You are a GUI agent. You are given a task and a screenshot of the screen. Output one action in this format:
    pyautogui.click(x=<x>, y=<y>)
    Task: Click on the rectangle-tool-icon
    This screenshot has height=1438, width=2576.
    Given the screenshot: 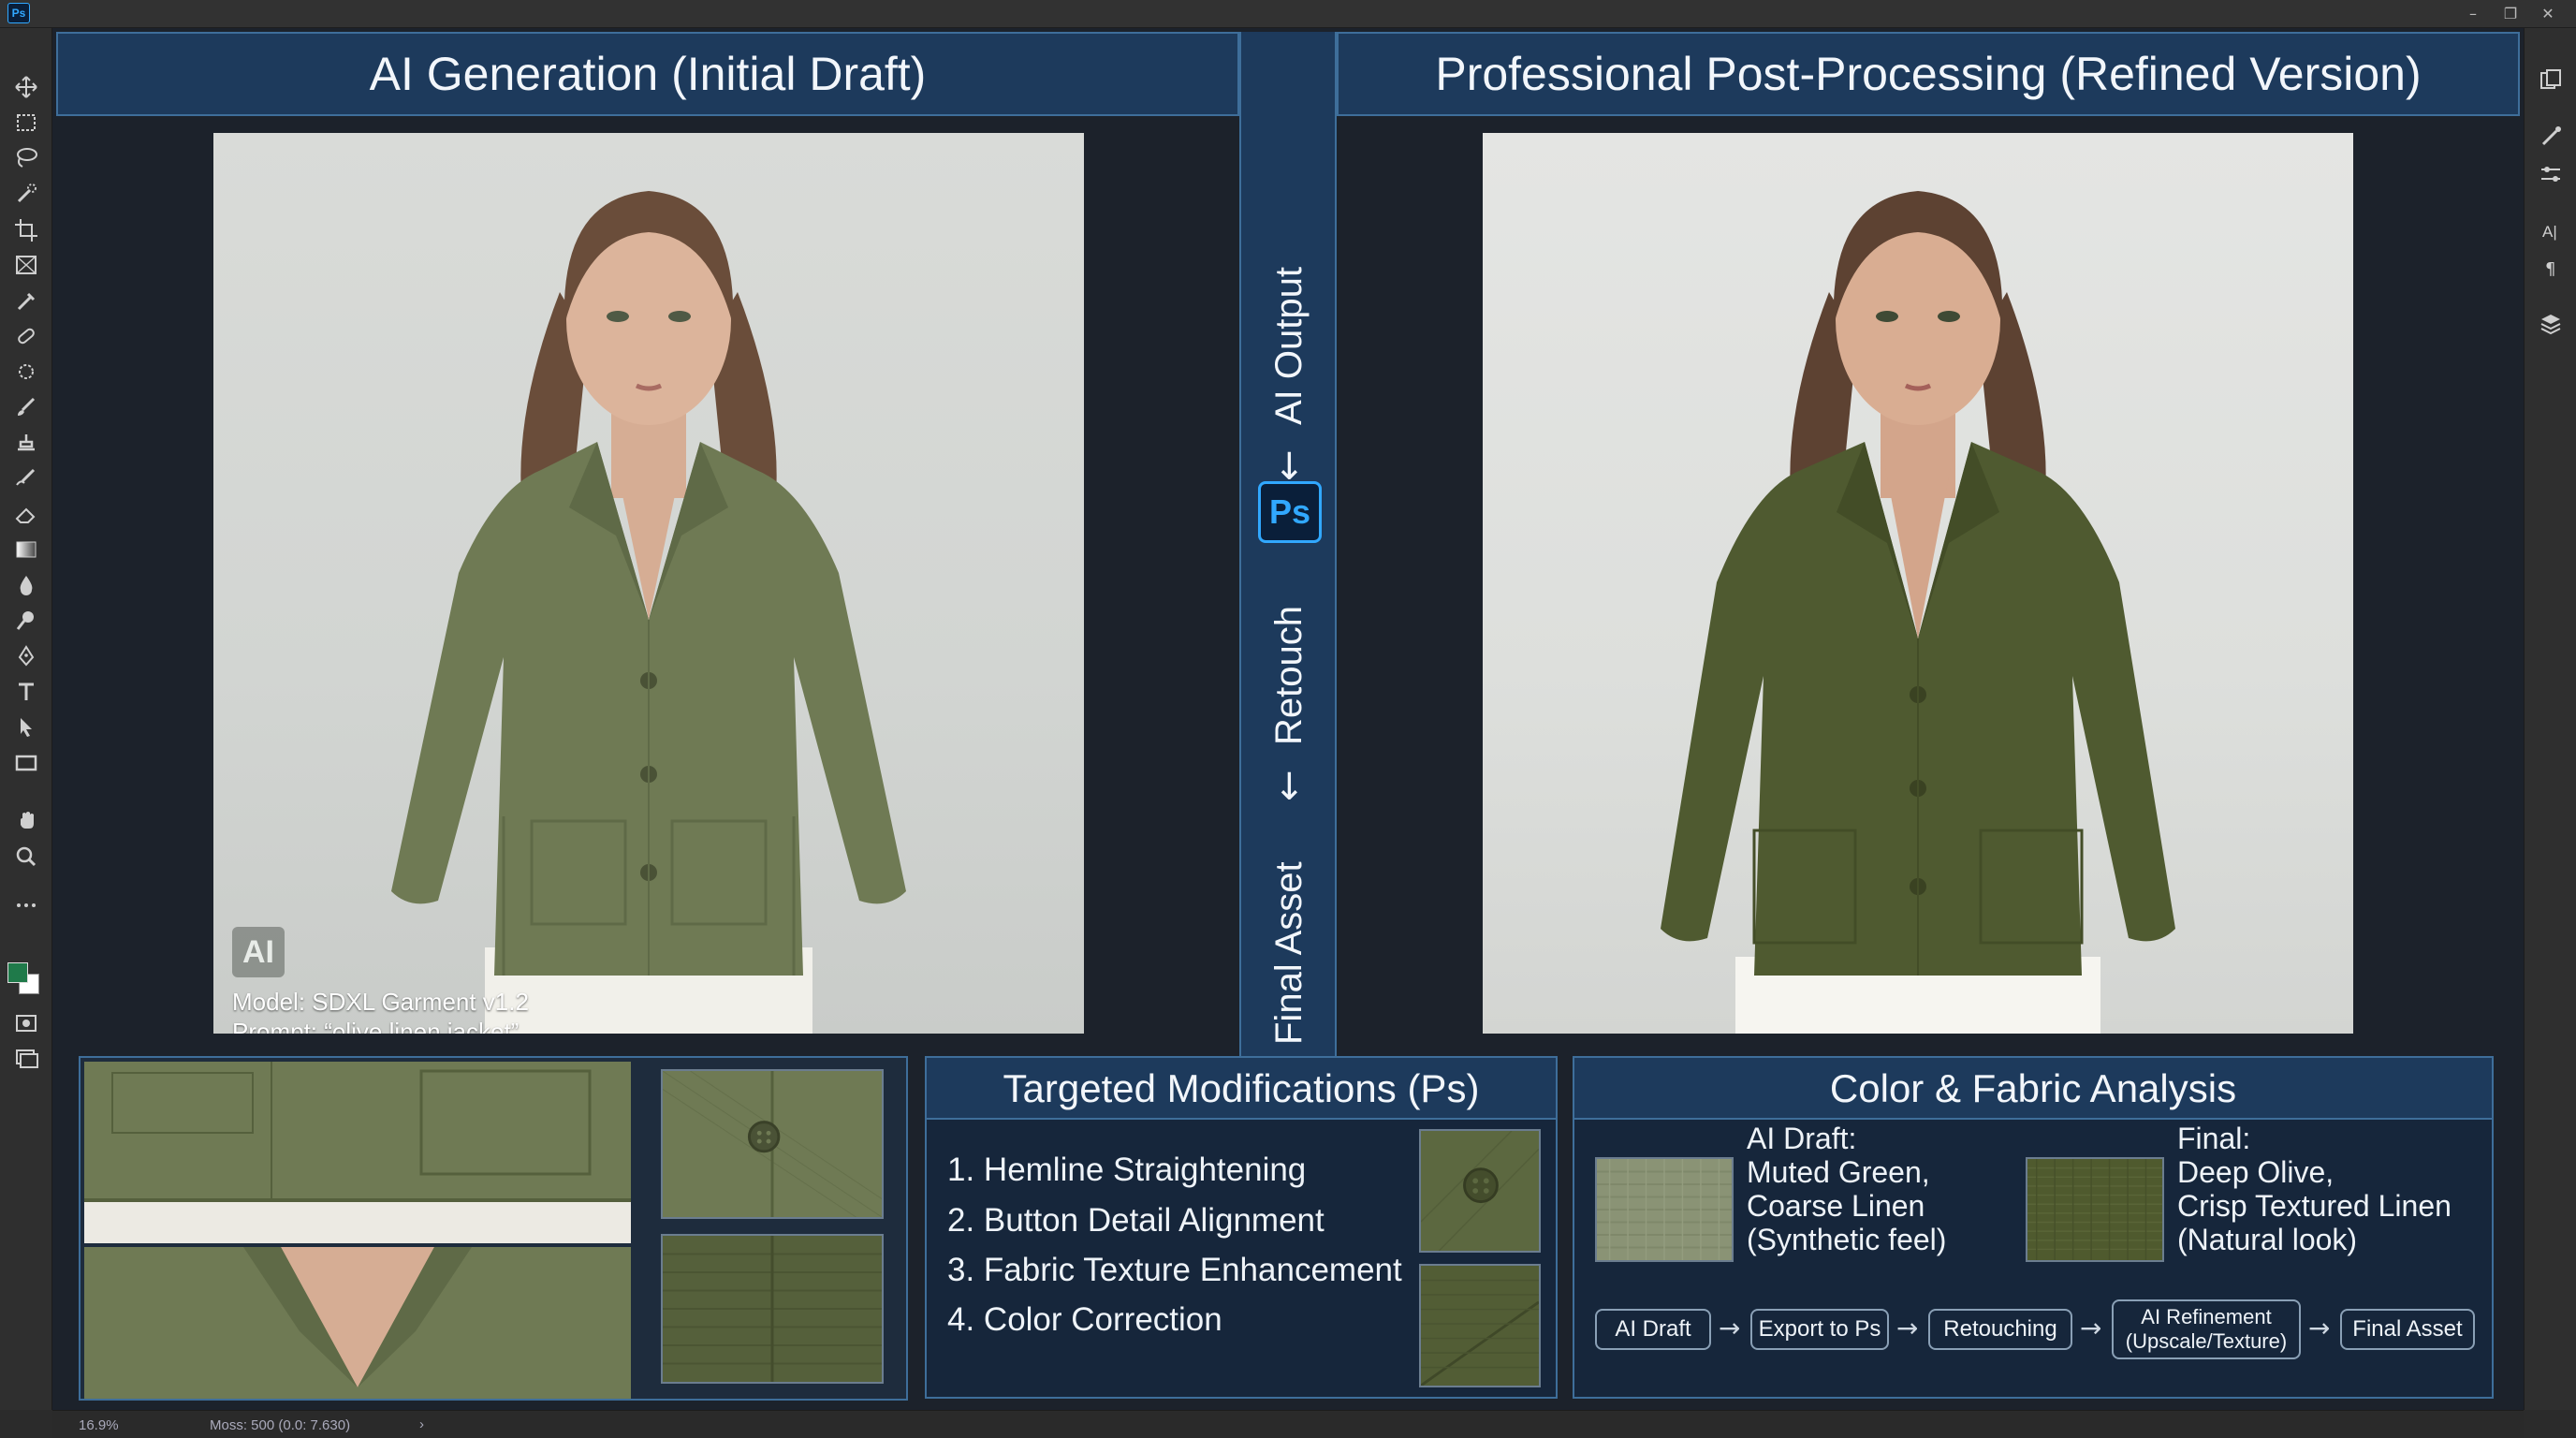 What is the action you would take?
    pyautogui.click(x=26, y=763)
    